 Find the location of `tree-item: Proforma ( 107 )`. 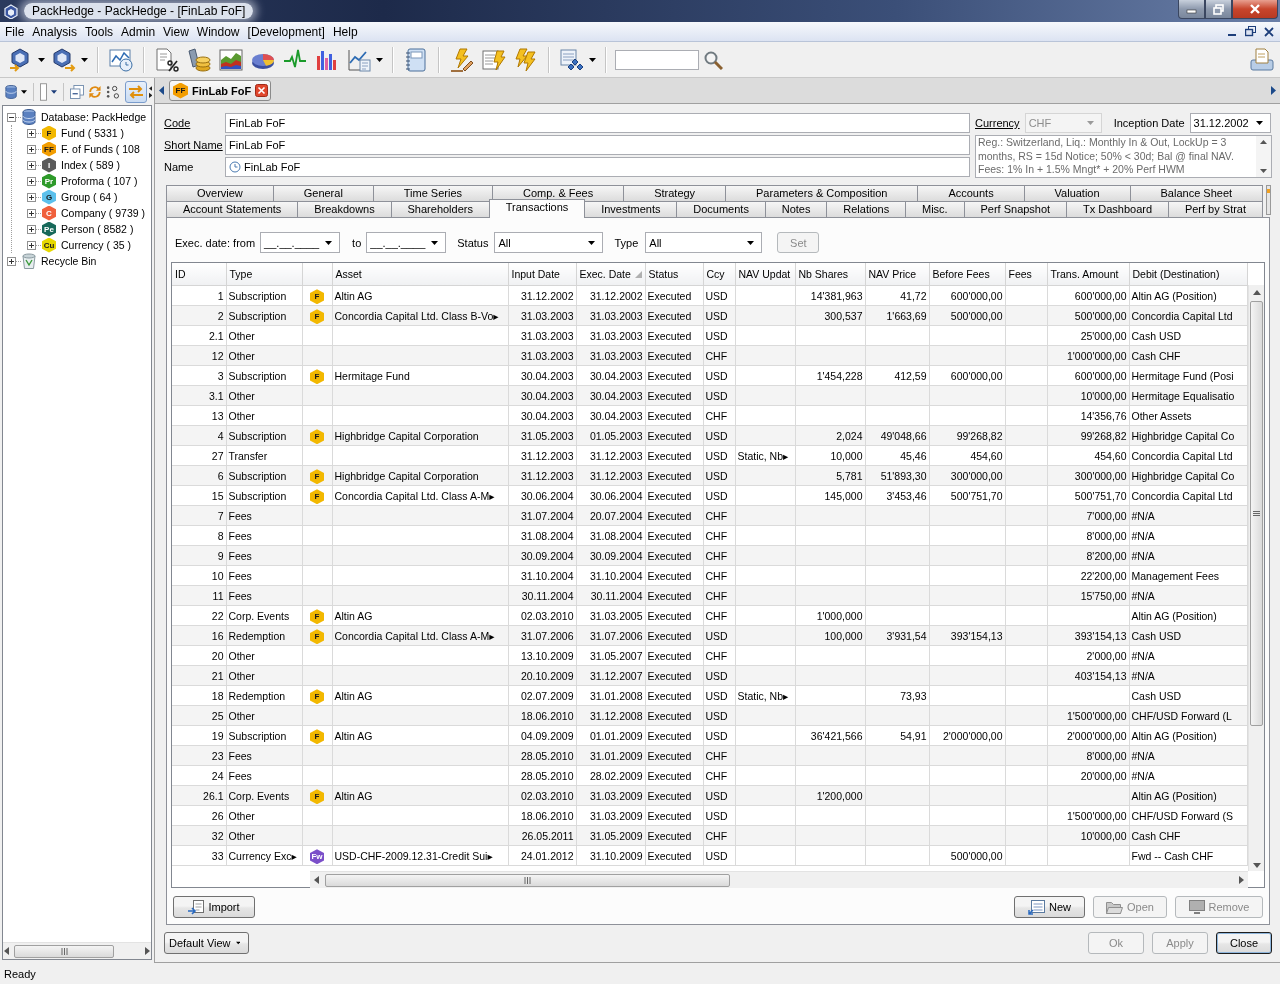

tree-item: Proforma ( 107 ) is located at coordinates (99, 181).